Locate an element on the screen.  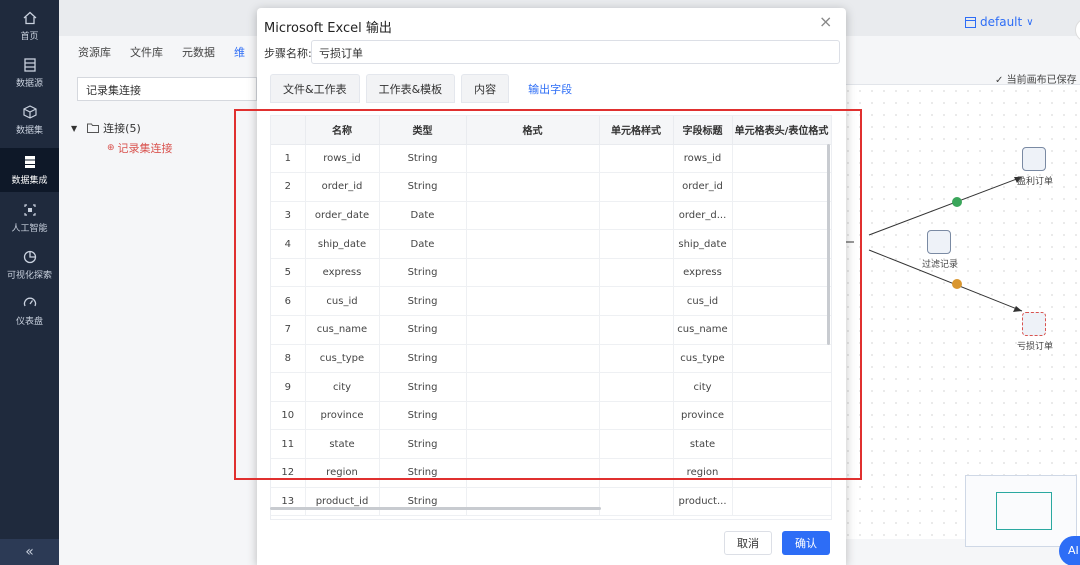
nav-item-dataset: 数据集 is located at coordinates (29, 120).